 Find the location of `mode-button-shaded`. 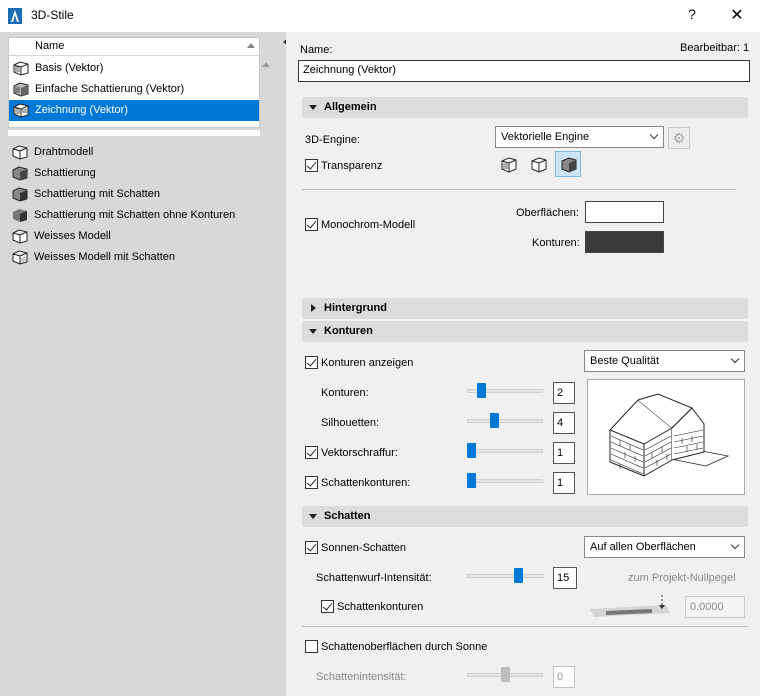

mode-button-shaded is located at coordinates (568, 164).